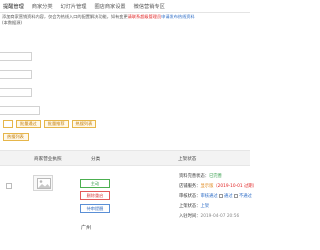 The image size is (320, 250). I want to click on review-pass-checkbox, so click(221, 195).